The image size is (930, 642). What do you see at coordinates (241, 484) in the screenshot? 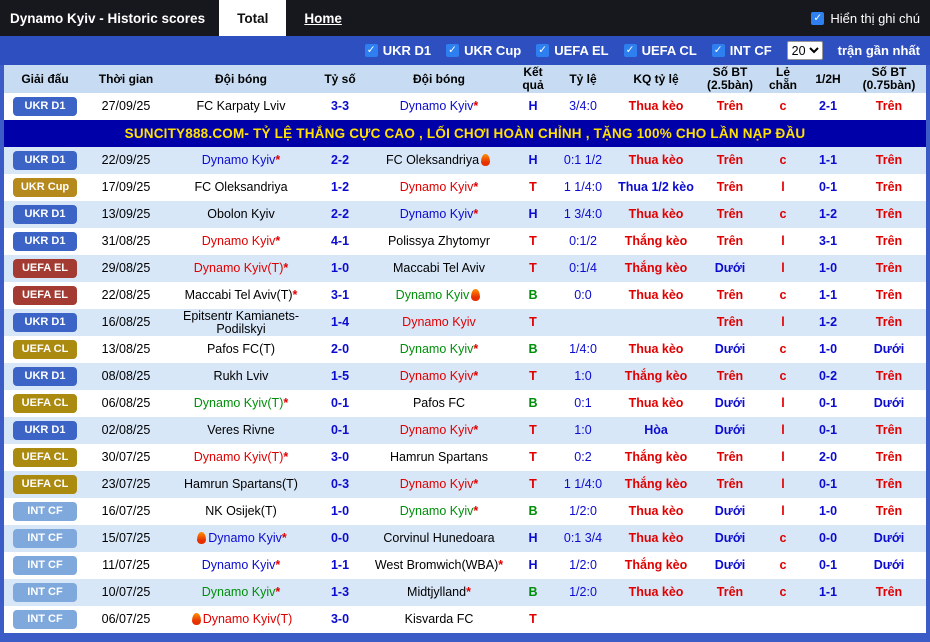
I see `team-name: Hamrun Spartans(T)` at bounding box center [241, 484].